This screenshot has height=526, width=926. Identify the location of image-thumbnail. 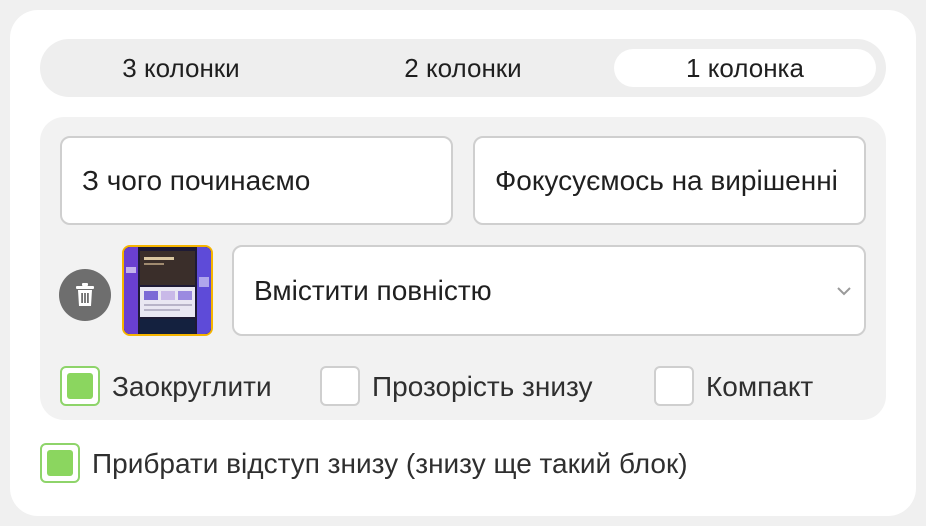
(167, 290).